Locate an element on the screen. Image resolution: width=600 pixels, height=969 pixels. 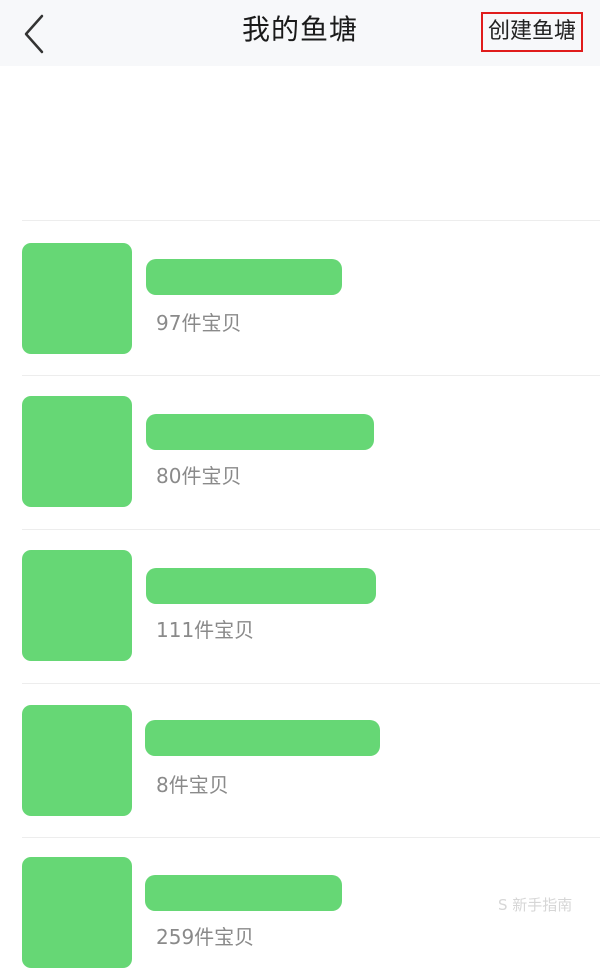
pond-list-item: 111件宝贝 is located at coordinates (300, 606).